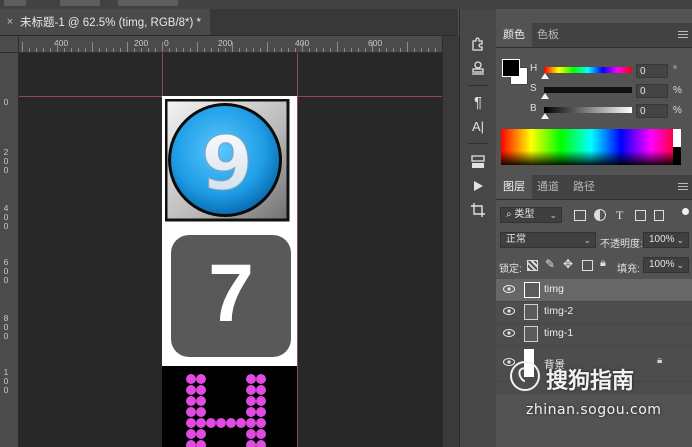 This screenshot has width=692, height=447. Describe the element at coordinates (652, 111) in the screenshot. I see `brightness-value: 0` at that location.